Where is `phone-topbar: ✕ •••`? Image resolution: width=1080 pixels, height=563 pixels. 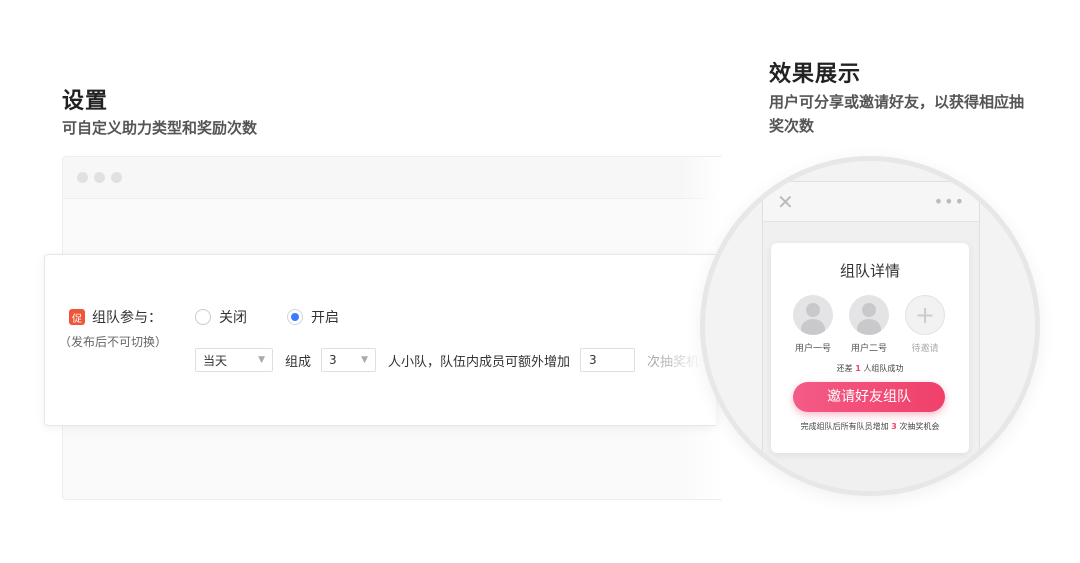
phone-topbar: ✕ ••• is located at coordinates (871, 202).